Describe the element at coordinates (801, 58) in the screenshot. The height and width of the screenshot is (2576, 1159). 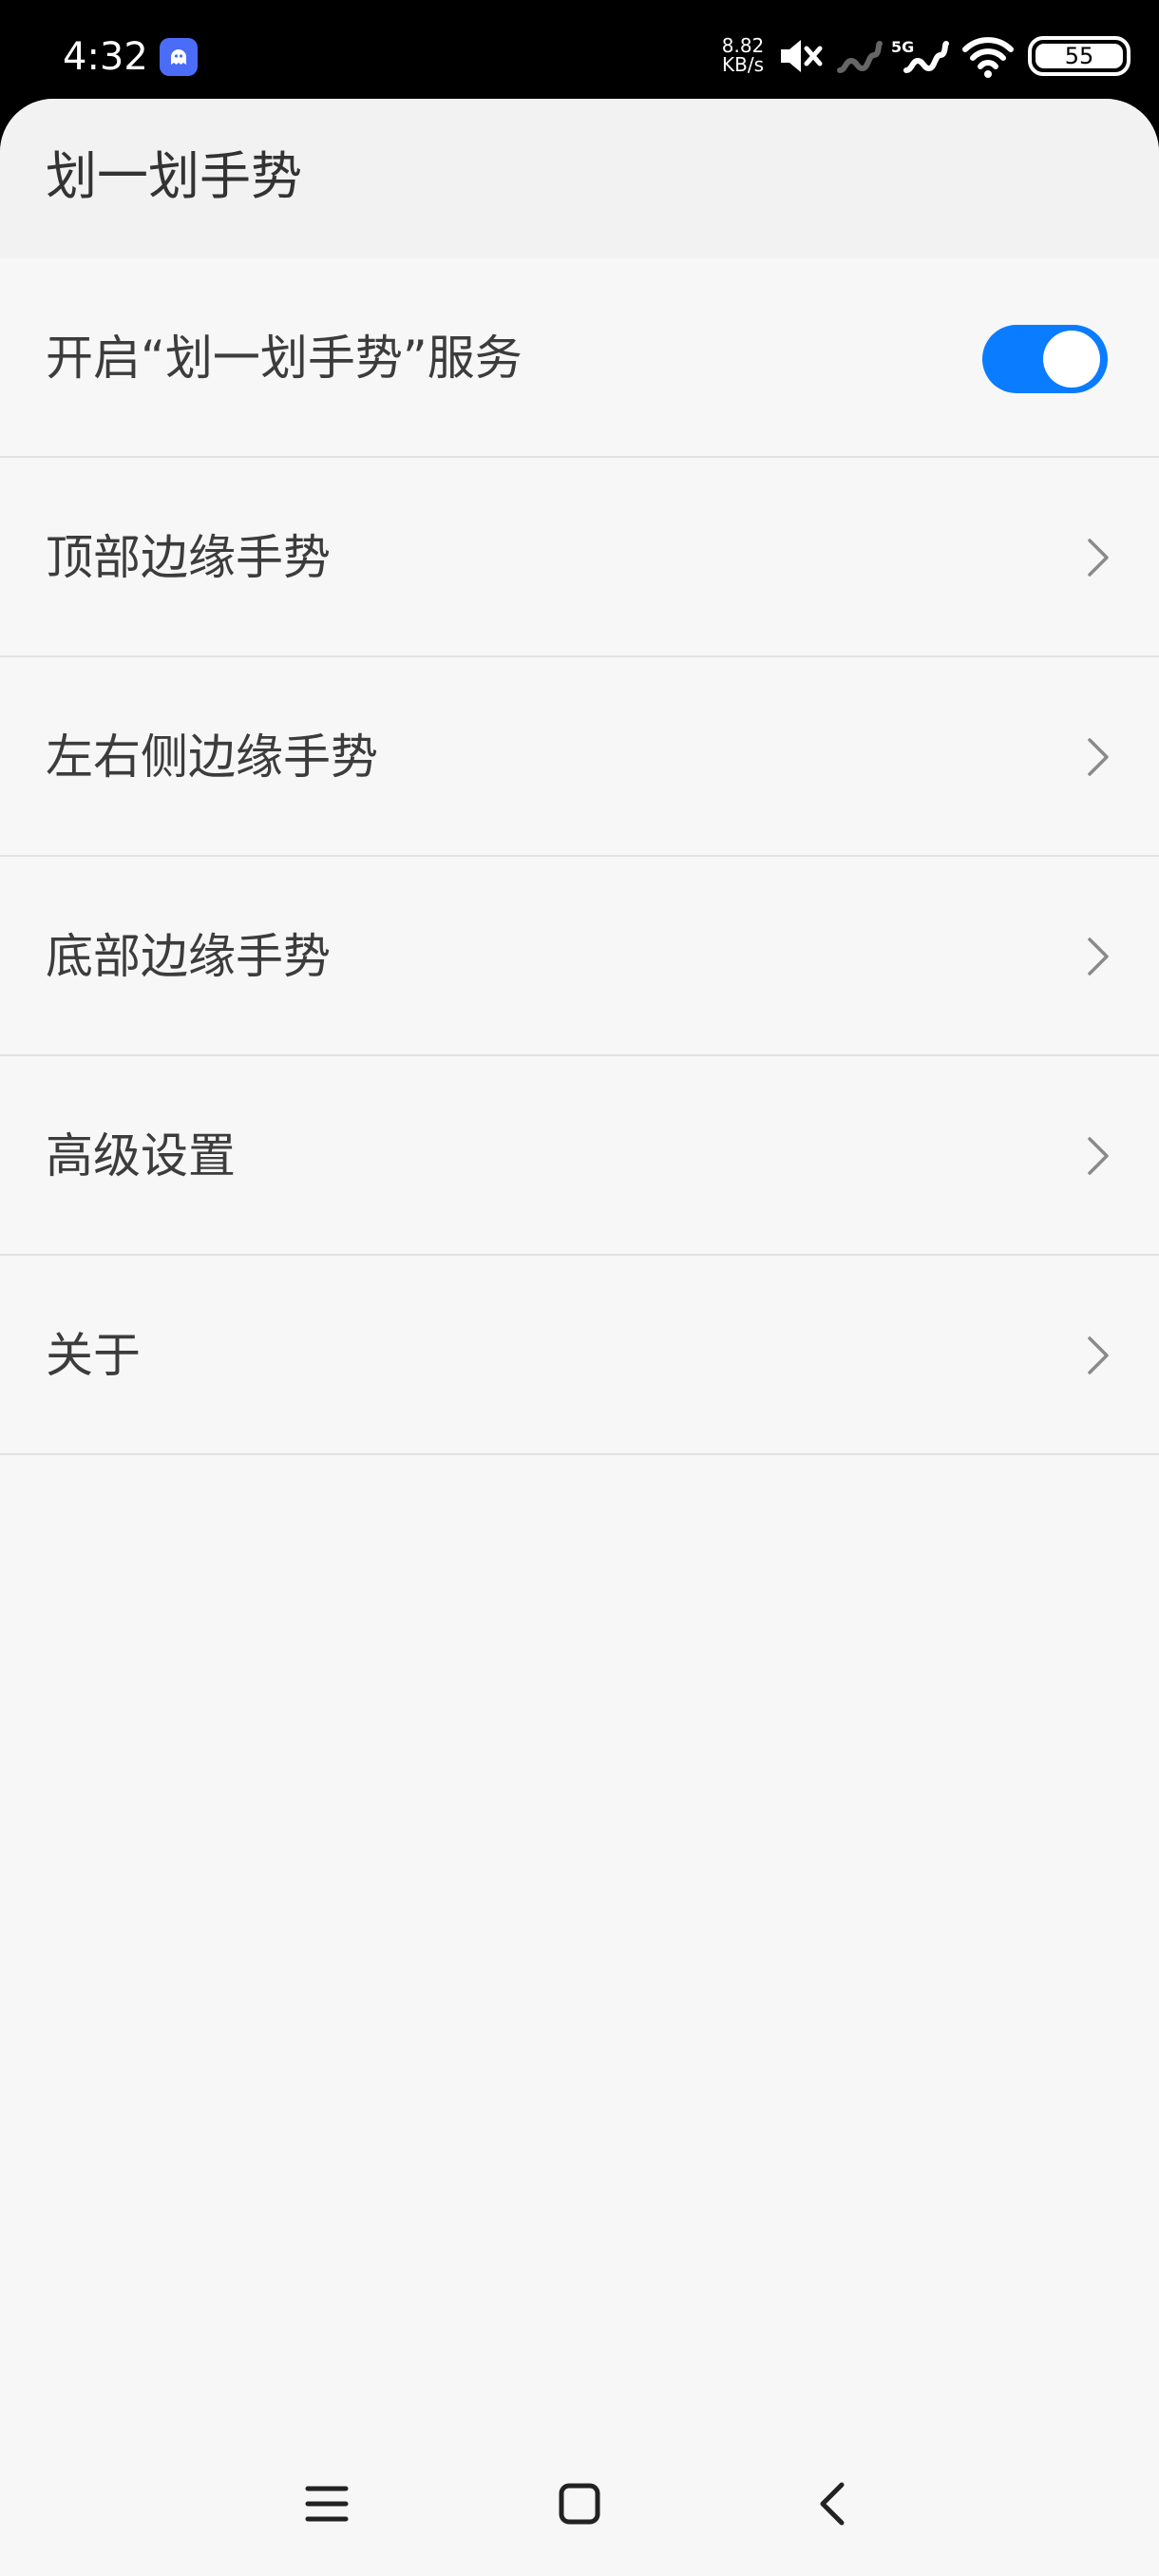
I see `mute-icon` at that location.